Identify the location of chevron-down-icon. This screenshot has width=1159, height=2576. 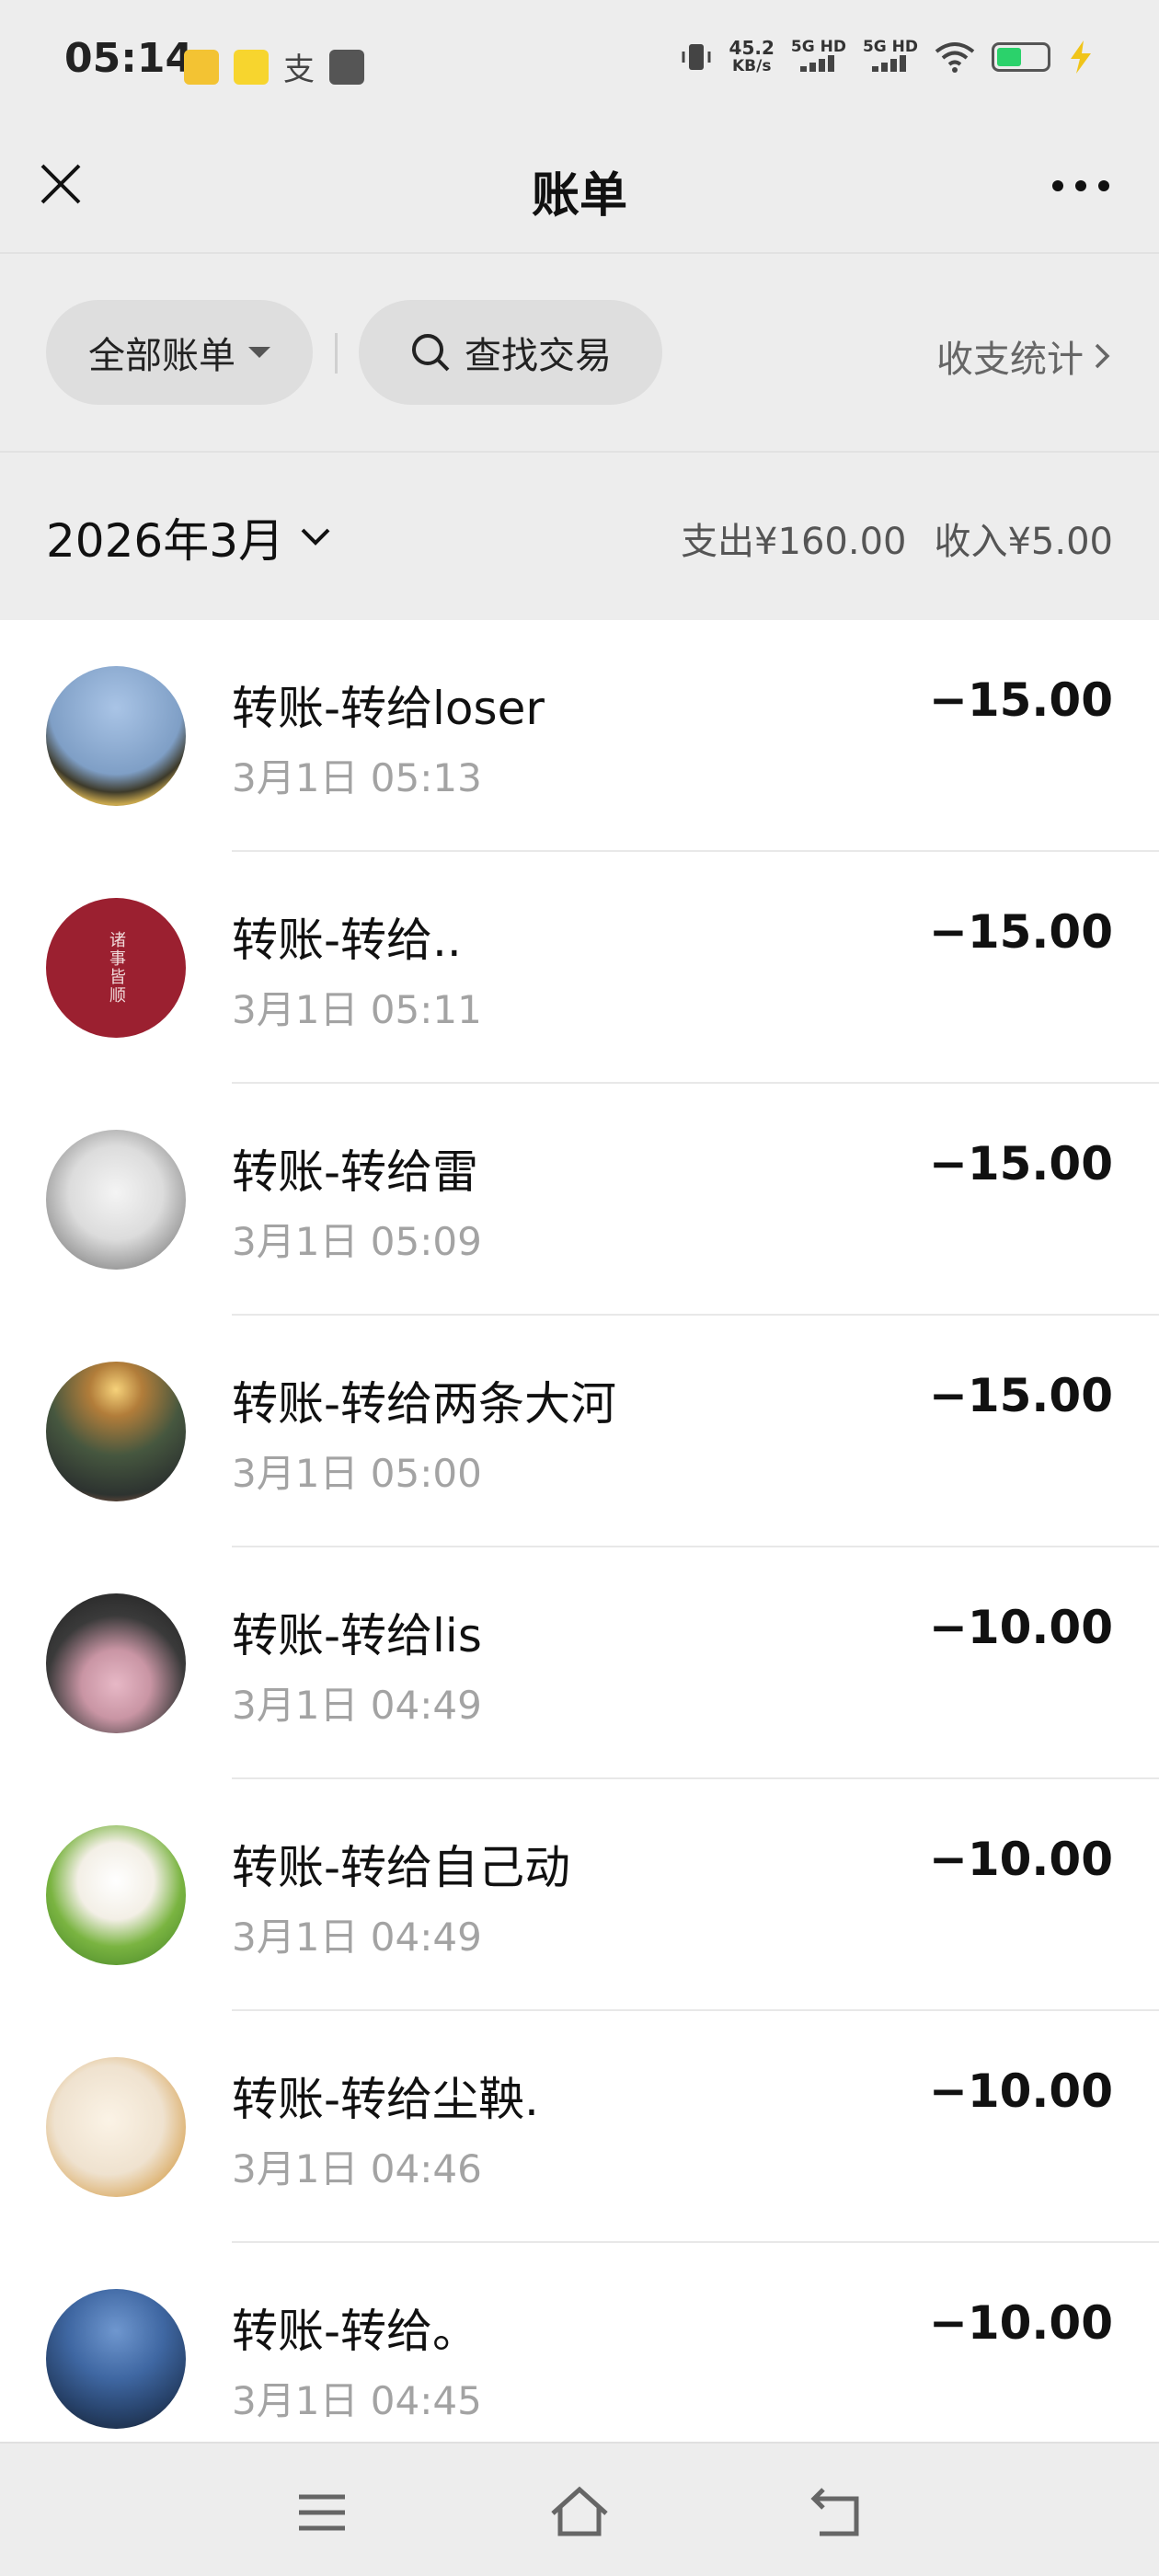
(315, 537).